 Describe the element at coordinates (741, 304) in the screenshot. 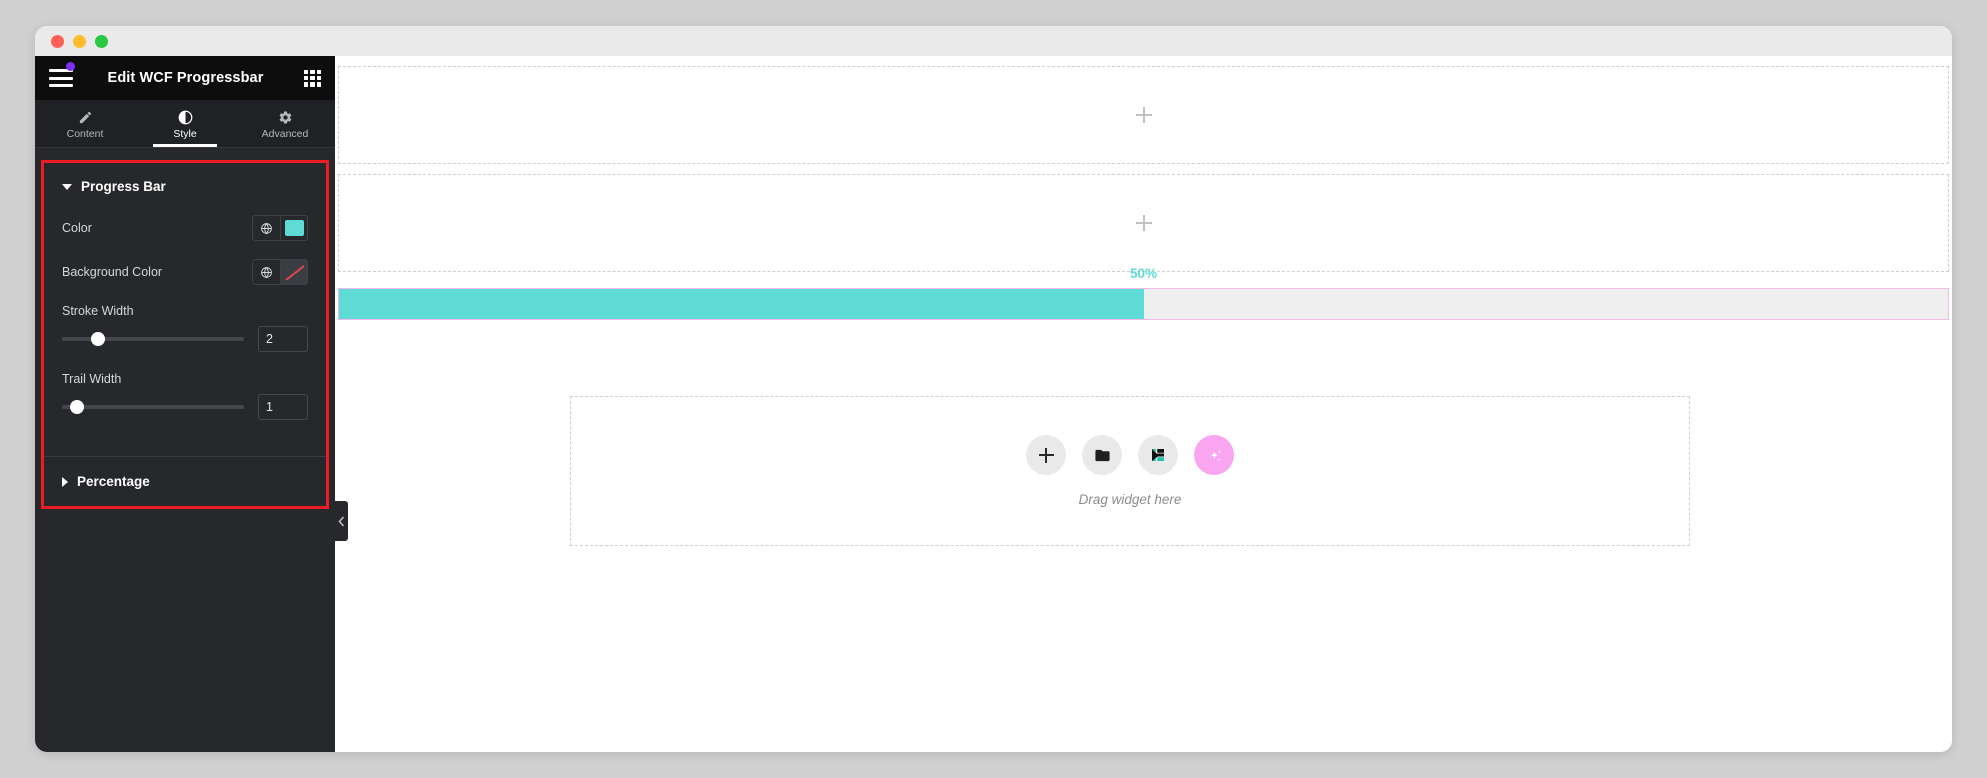

I see `progressbar-fill` at that location.